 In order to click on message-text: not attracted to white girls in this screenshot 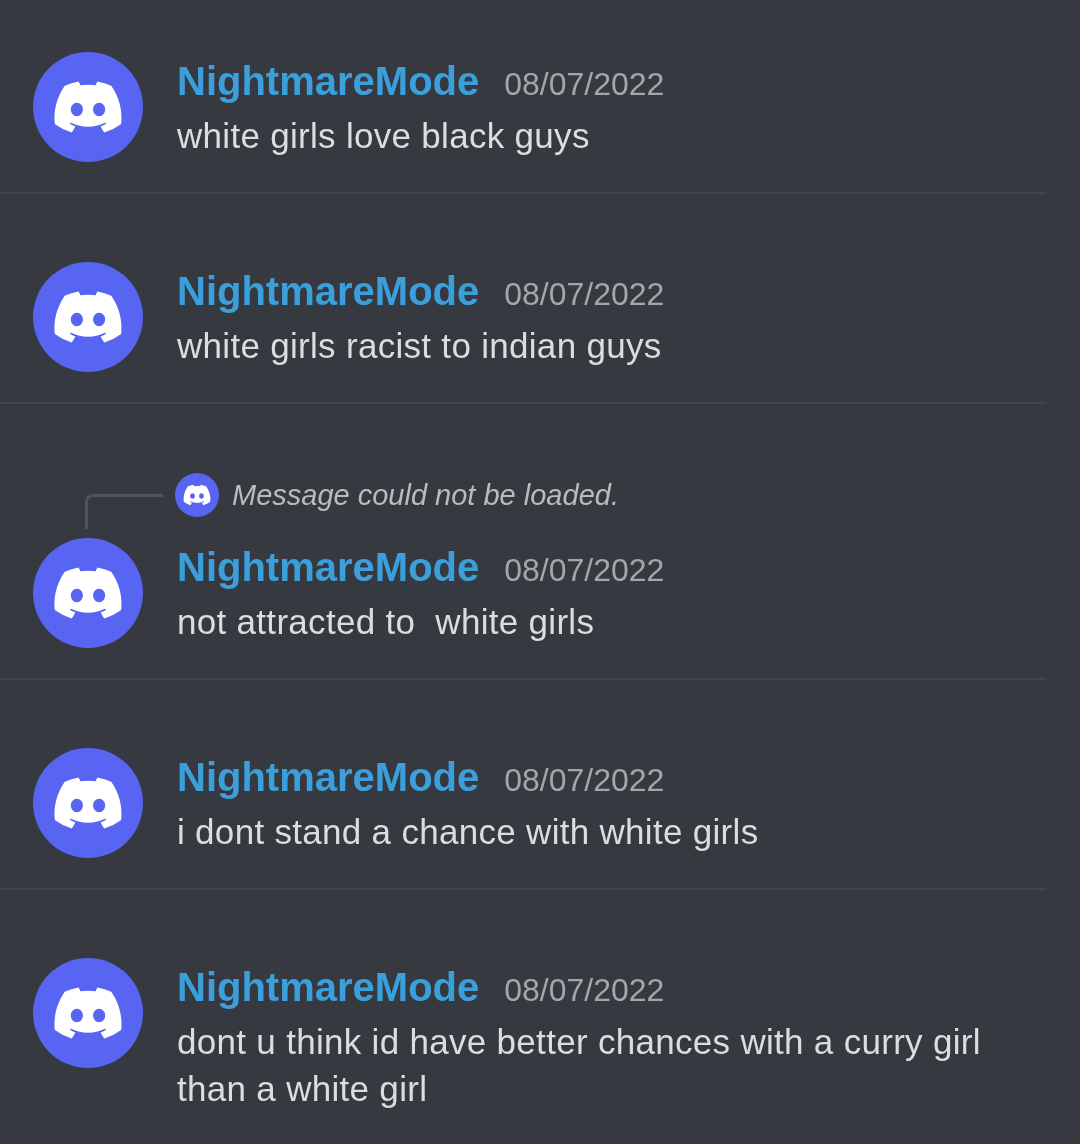, I will do `click(386, 622)`.